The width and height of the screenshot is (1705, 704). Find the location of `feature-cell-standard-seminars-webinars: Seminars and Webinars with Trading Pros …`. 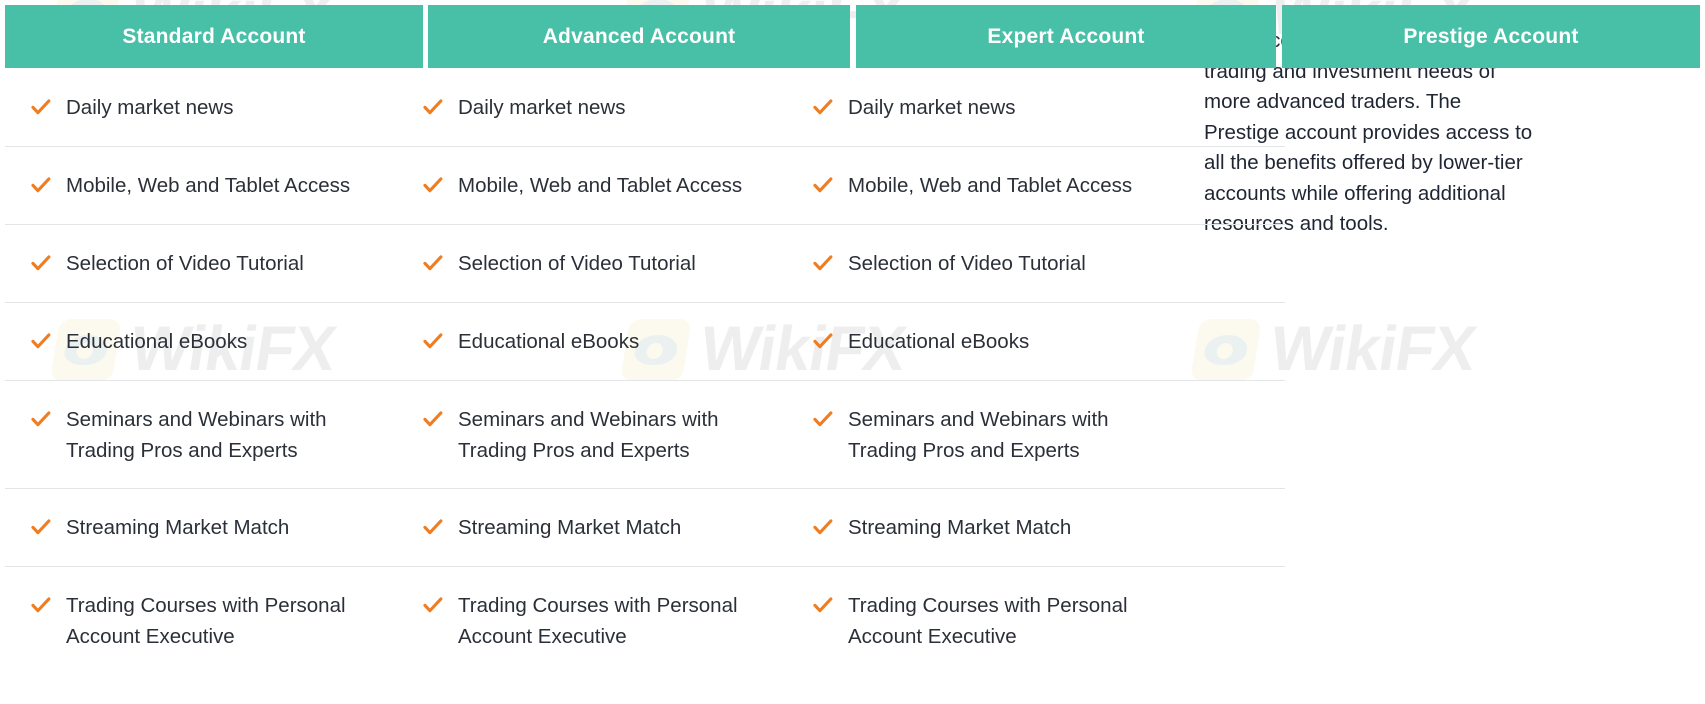

feature-cell-standard-seminars-webinars: Seminars and Webinars with Trading Pros … is located at coordinates (213, 423).